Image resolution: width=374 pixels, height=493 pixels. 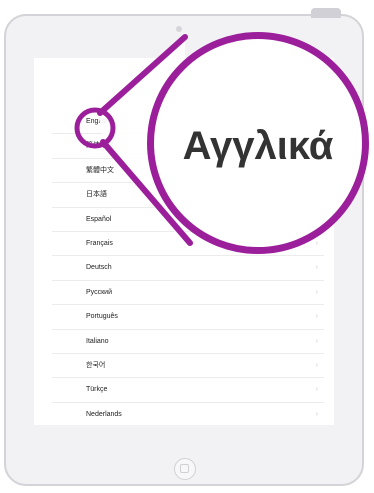 I want to click on language-label: Deutsch, so click(x=99, y=268).